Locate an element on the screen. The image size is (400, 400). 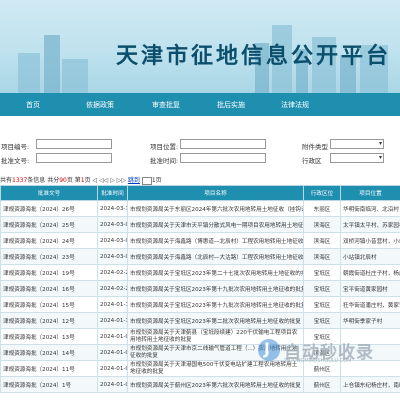
nav-item-home: 首页 is located at coordinates (33, 105).